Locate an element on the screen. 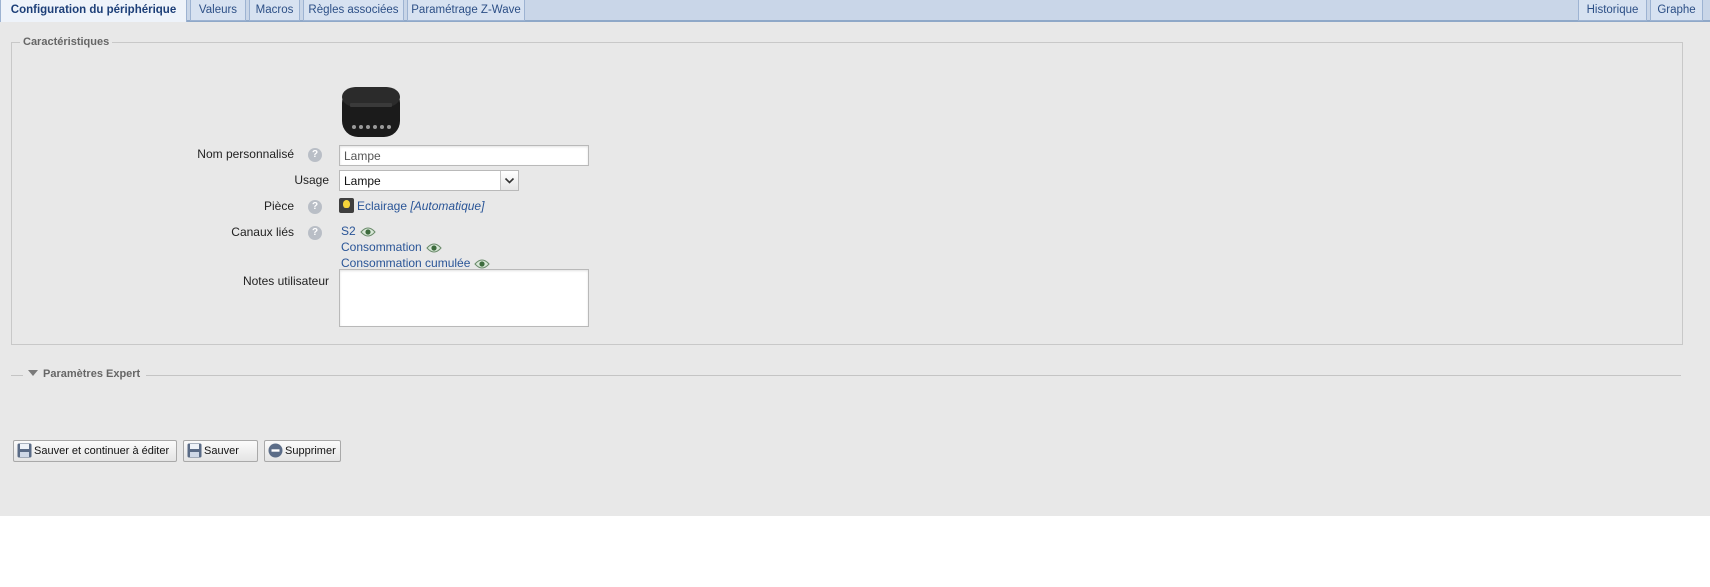 The width and height of the screenshot is (1710, 587). minus-circle-icon is located at coordinates (275, 450).